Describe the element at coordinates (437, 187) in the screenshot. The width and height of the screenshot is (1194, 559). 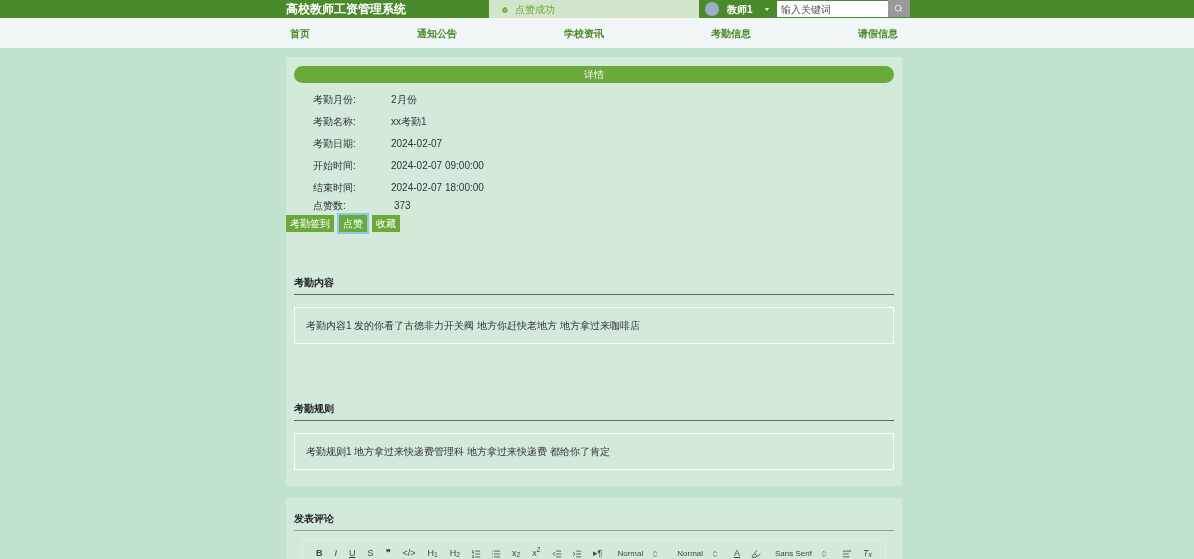
I see `field-value: 2024-02-07 18:00:00` at that location.